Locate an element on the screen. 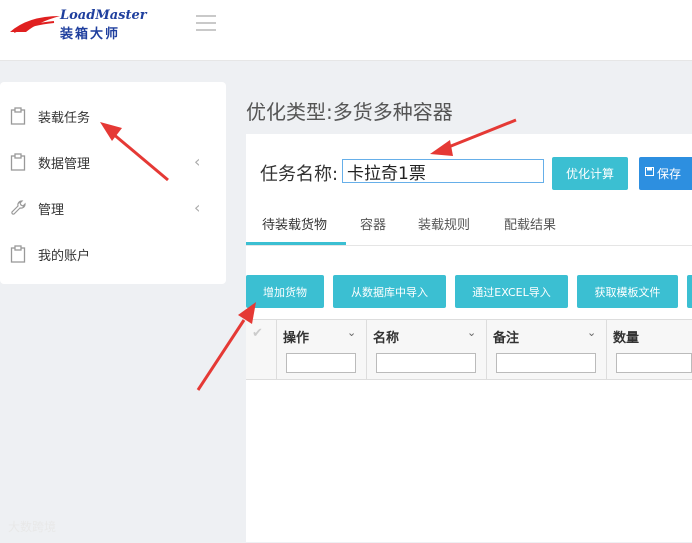 The height and width of the screenshot is (543, 692). optimize-button: 优化计算 is located at coordinates (590, 173).